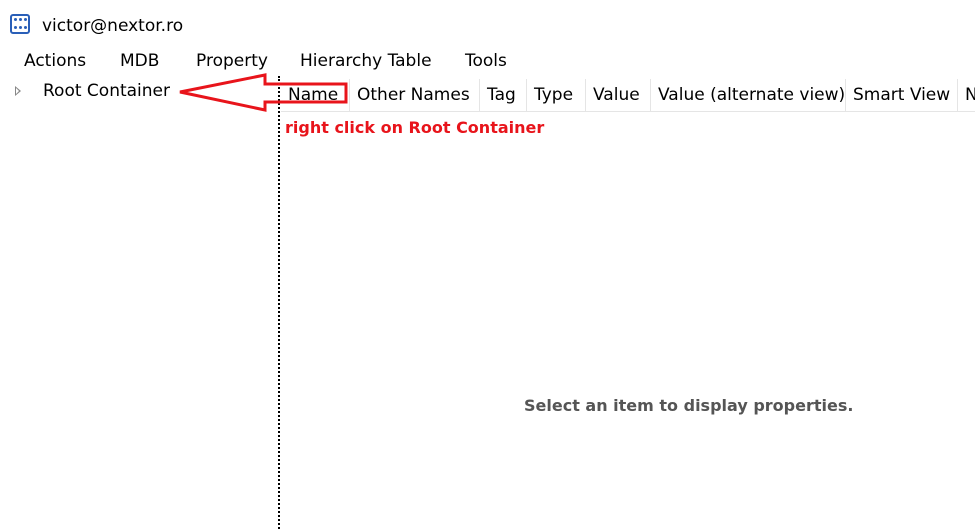  I want to click on menu-tools: Tools, so click(486, 61).